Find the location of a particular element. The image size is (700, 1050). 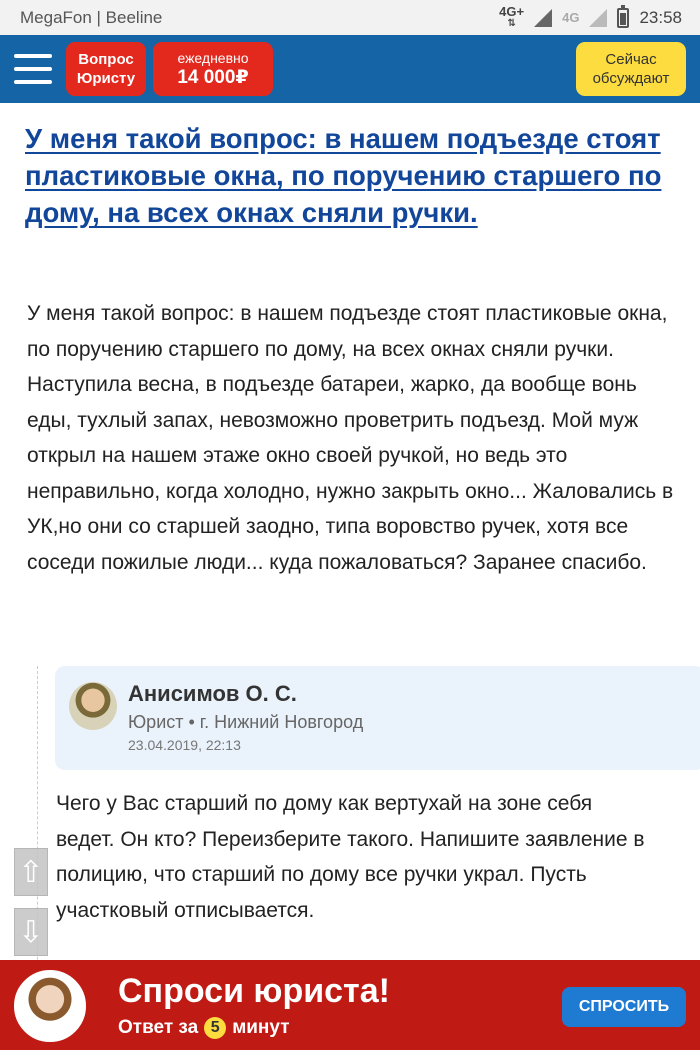

banner-title: Спроси юриста! is located at coordinates (254, 991).